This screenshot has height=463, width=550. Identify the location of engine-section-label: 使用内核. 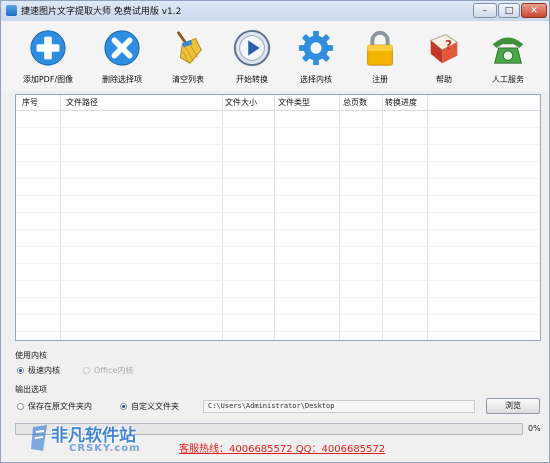
(31, 355).